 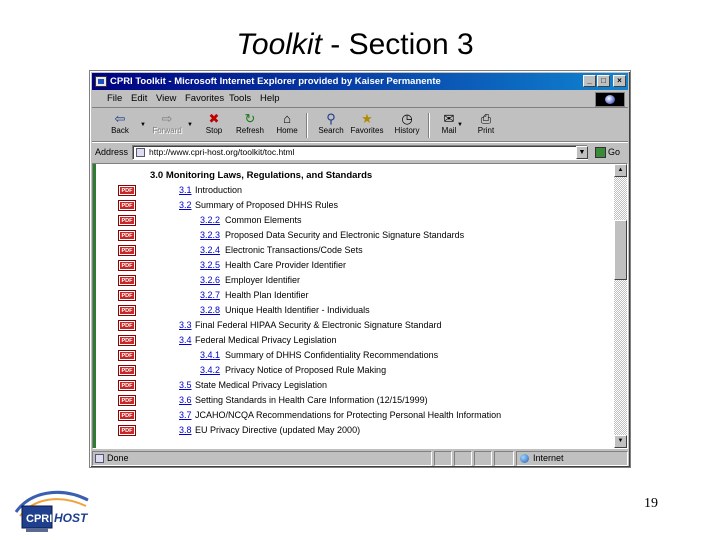 I want to click on toc-link: 3.4.1, so click(x=210, y=355).